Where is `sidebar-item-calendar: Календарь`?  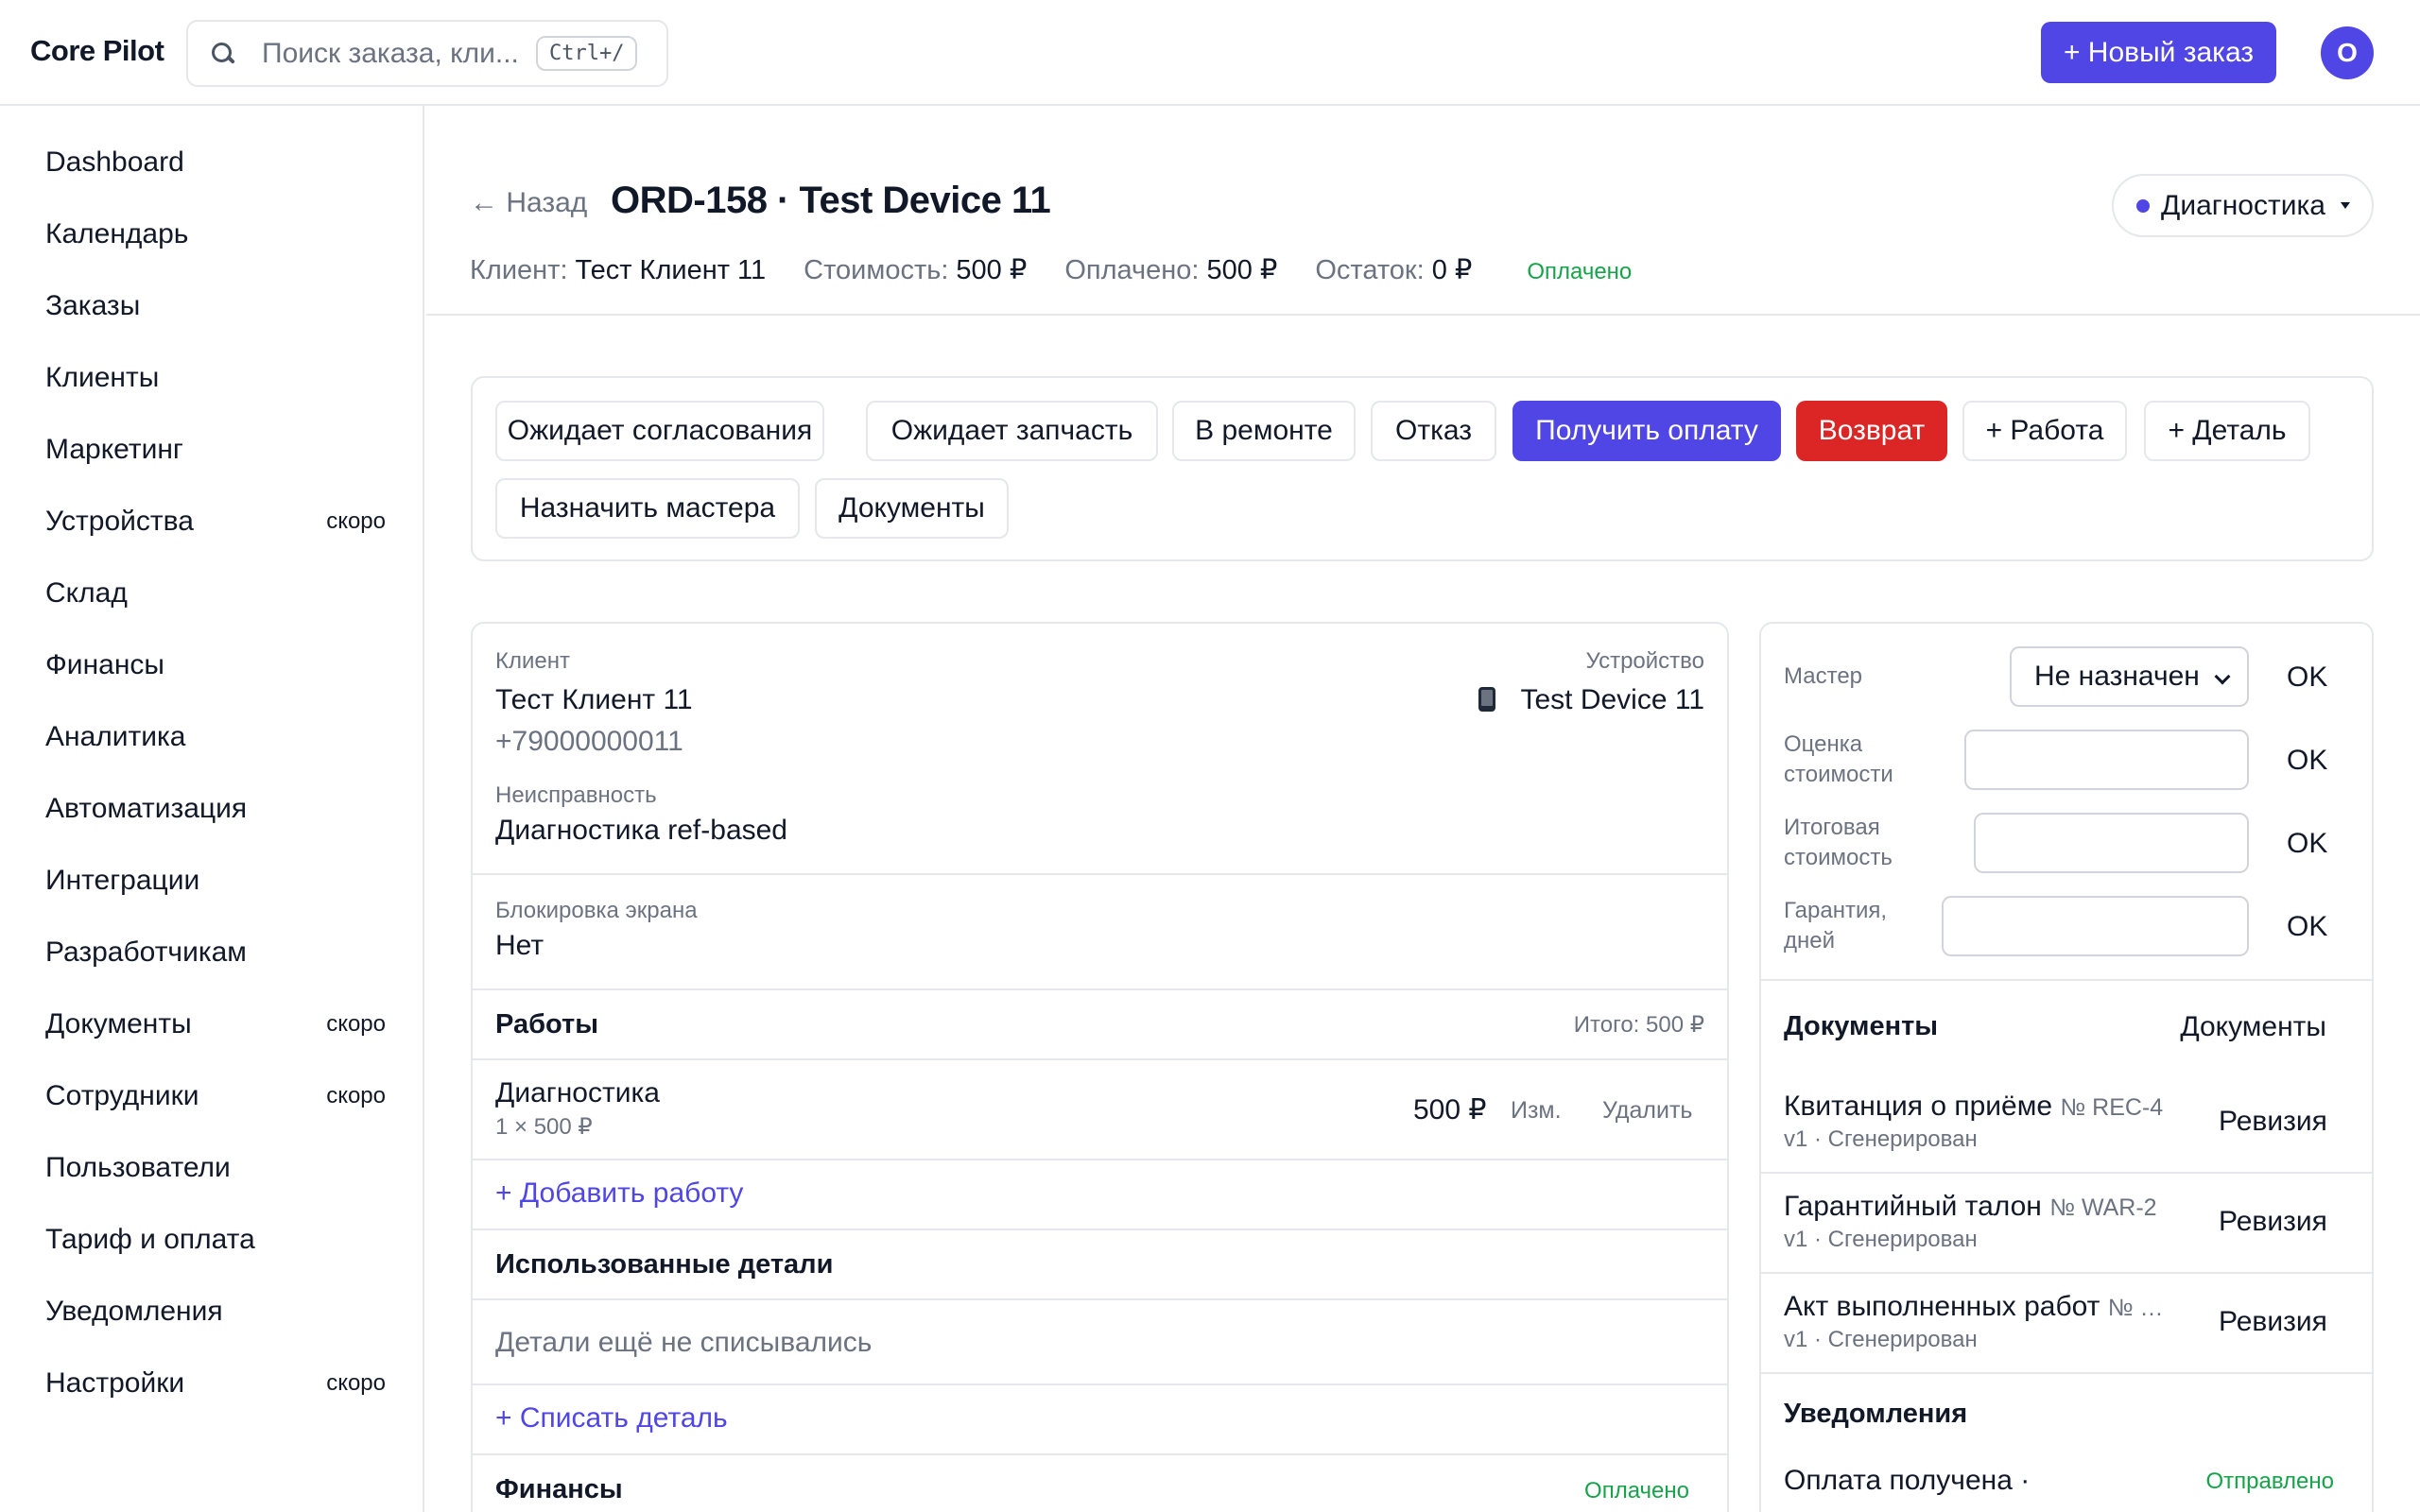
sidebar-item-calendar: Календарь is located at coordinates (215, 234).